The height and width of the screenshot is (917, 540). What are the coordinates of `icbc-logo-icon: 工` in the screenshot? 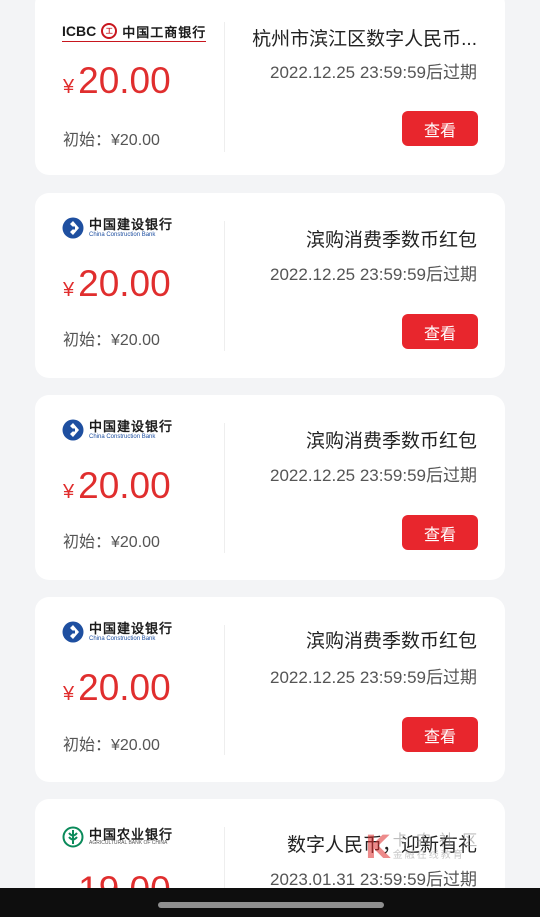 It's located at (109, 31).